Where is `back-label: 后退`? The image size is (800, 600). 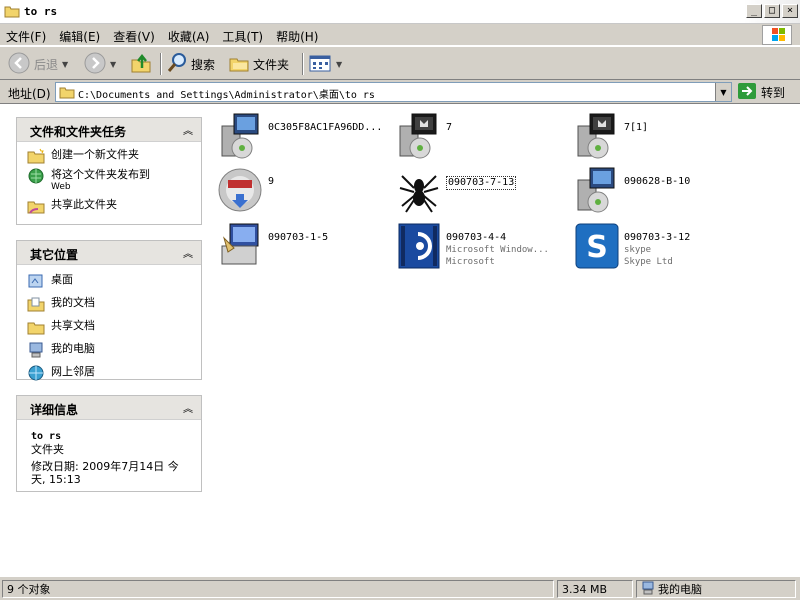 back-label: 后退 is located at coordinates (46, 64).